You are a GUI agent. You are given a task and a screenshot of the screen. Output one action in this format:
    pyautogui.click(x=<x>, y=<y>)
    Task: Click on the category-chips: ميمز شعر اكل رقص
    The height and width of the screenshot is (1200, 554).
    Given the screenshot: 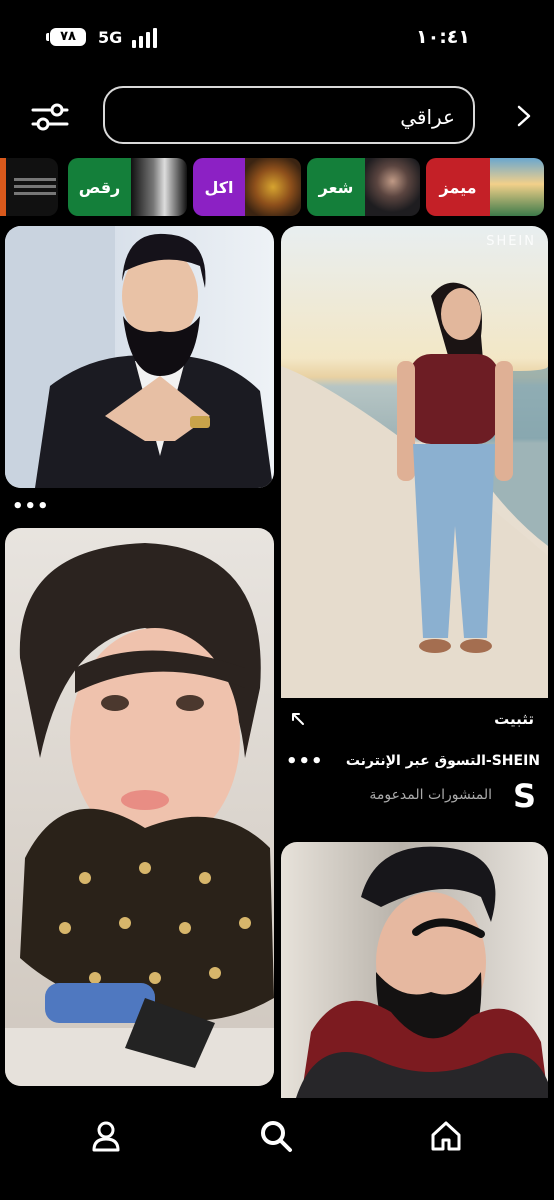 What is the action you would take?
    pyautogui.click(x=277, y=187)
    